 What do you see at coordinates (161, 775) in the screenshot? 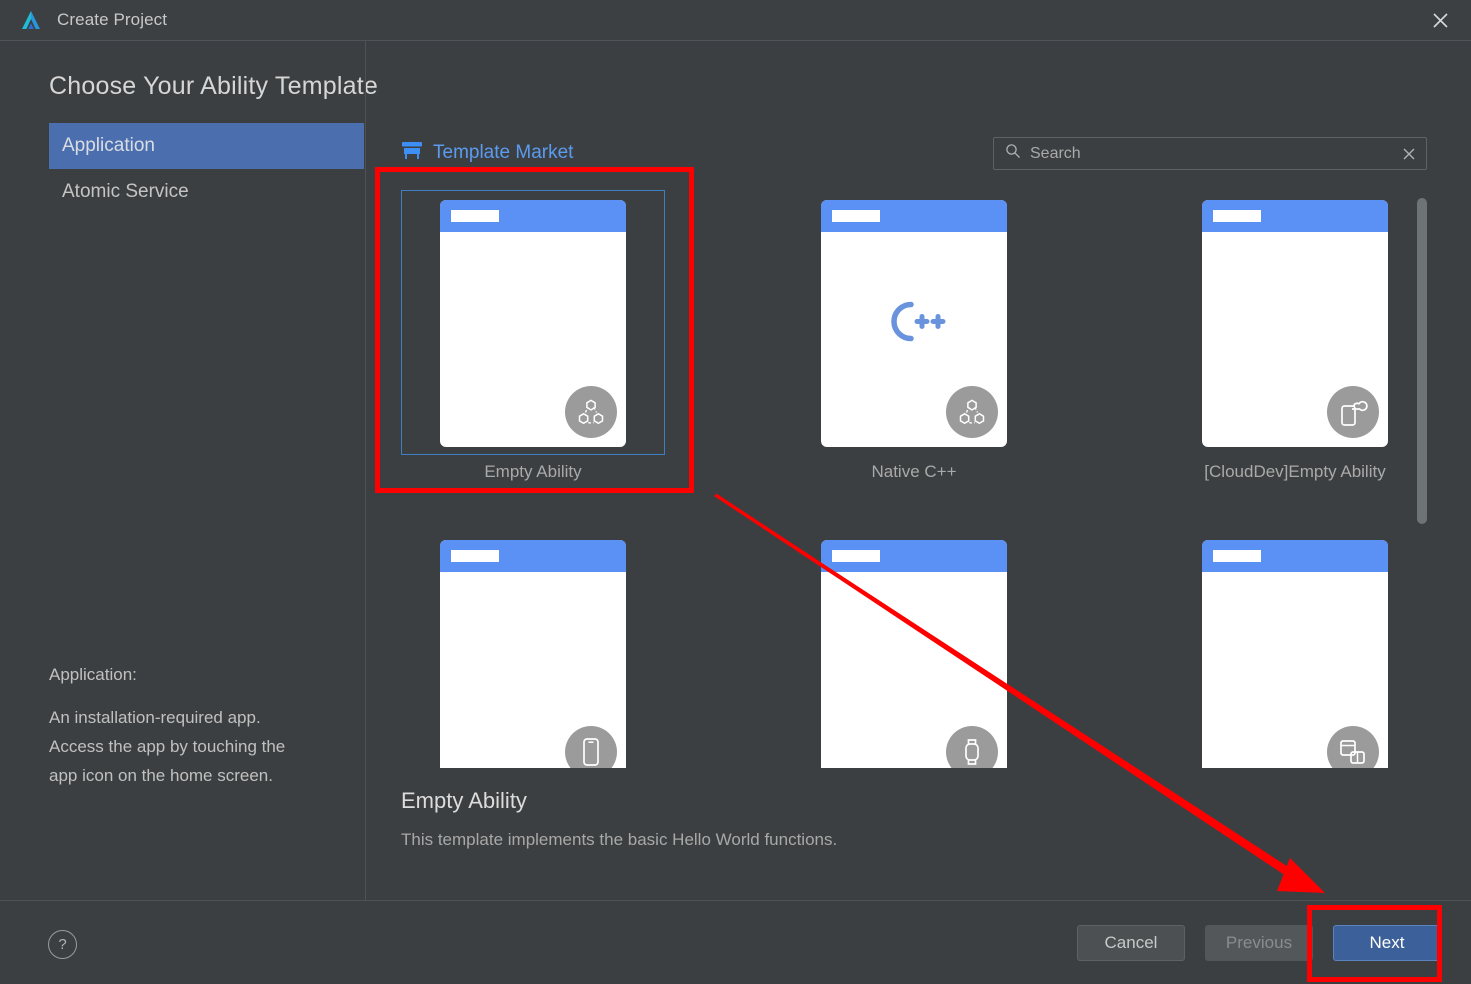
I see `category-description-line: app icon on the home screen.` at bounding box center [161, 775].